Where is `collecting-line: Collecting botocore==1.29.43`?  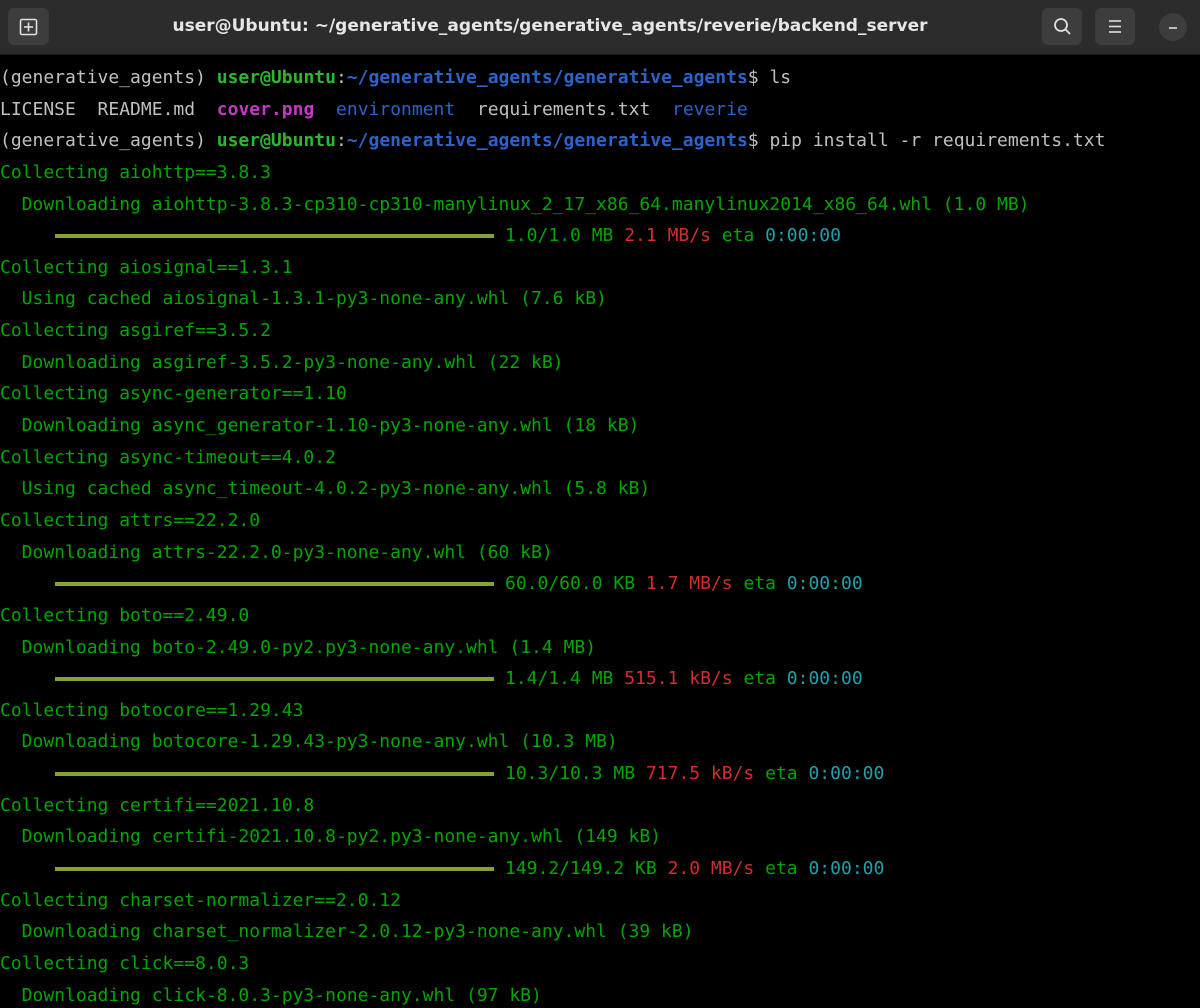 collecting-line: Collecting botocore==1.29.43 is located at coordinates (152, 710).